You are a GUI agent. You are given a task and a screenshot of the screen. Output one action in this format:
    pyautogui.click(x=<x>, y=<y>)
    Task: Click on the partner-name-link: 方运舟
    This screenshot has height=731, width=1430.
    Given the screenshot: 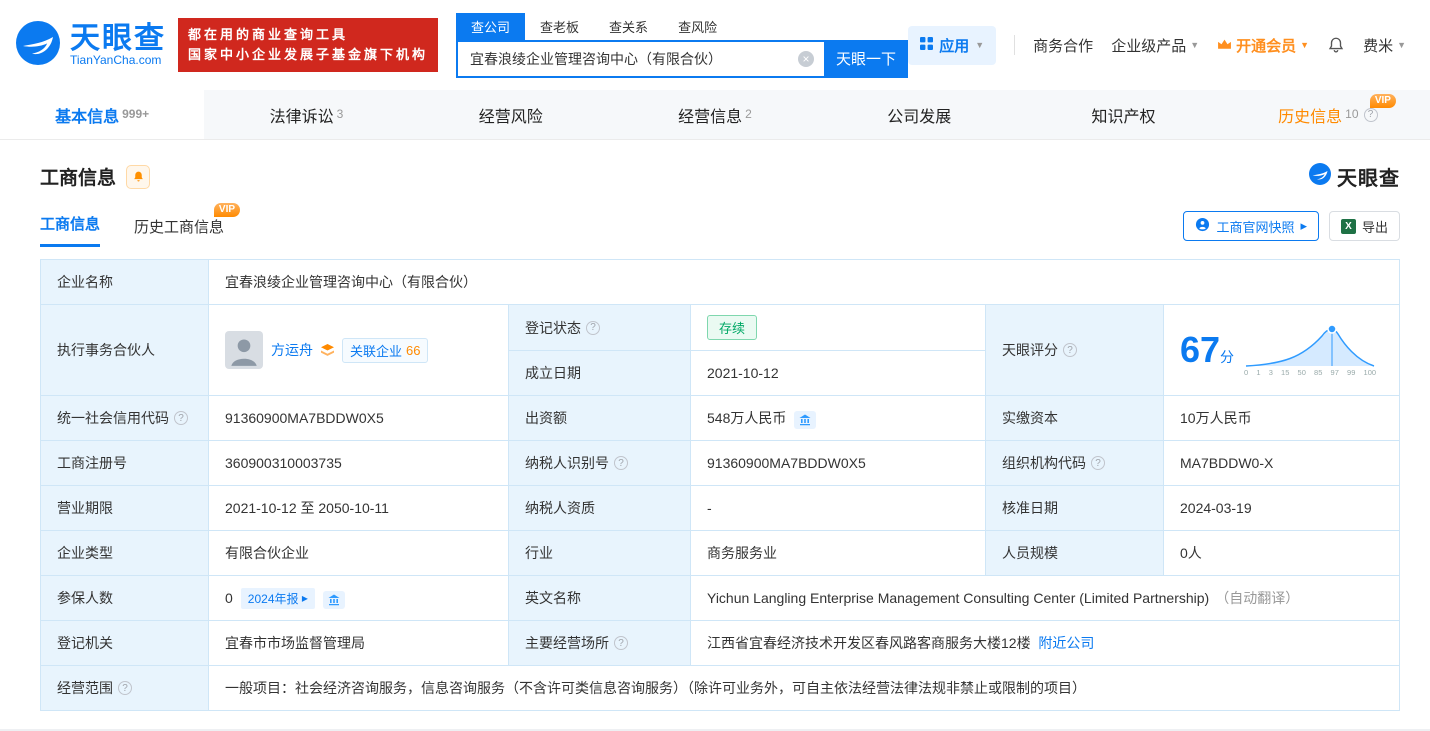 What is the action you would take?
    pyautogui.click(x=292, y=350)
    